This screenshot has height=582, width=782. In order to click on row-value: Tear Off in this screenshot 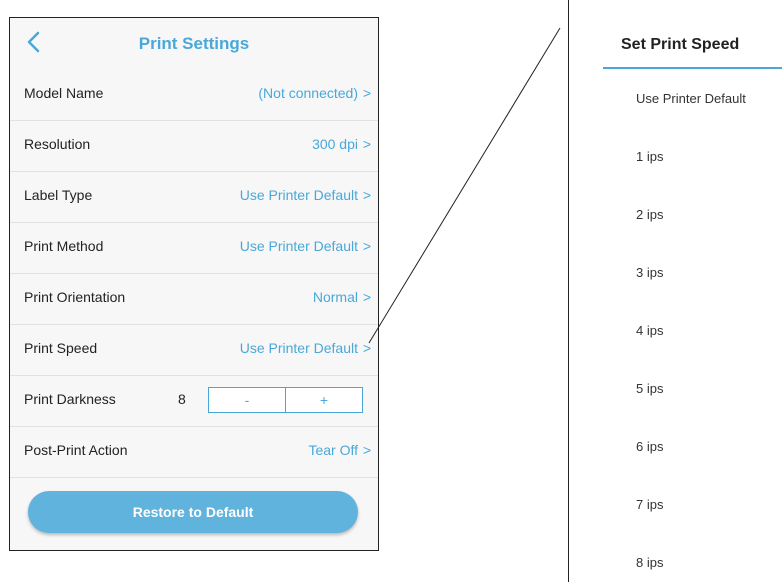, I will do `click(333, 450)`.